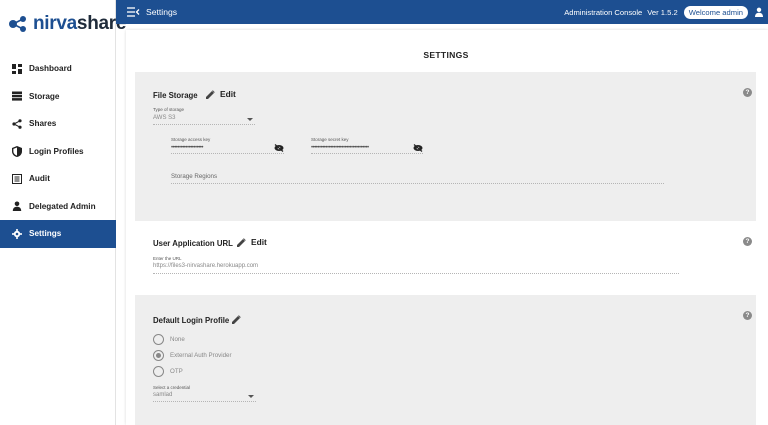 Image resolution: width=768 pixels, height=425 pixels. Describe the element at coordinates (205, 266) in the screenshot. I see `url-field: https://files3-nirvashare.herokuapp.com` at that location.